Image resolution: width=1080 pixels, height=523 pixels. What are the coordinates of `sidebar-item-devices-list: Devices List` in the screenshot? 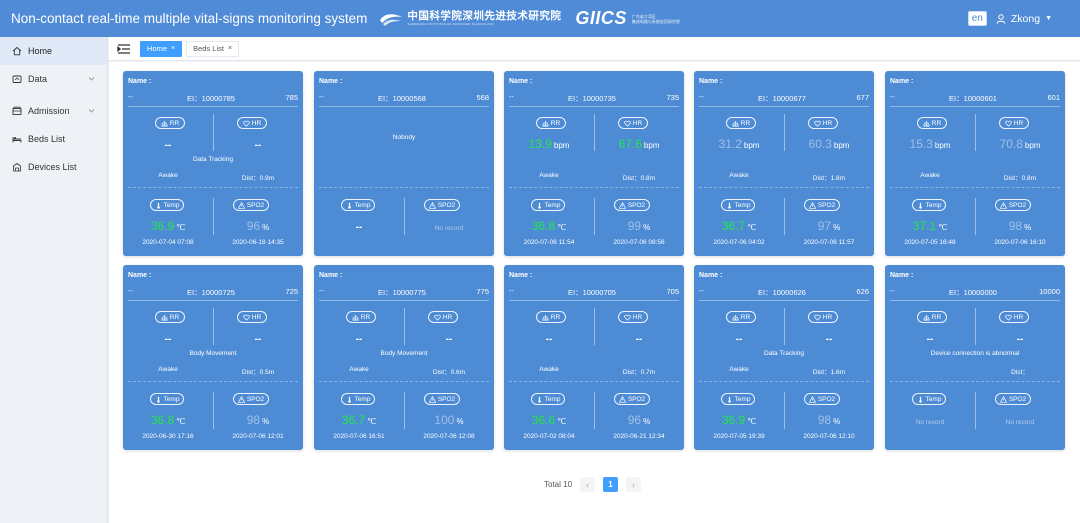 It's located at (53, 167).